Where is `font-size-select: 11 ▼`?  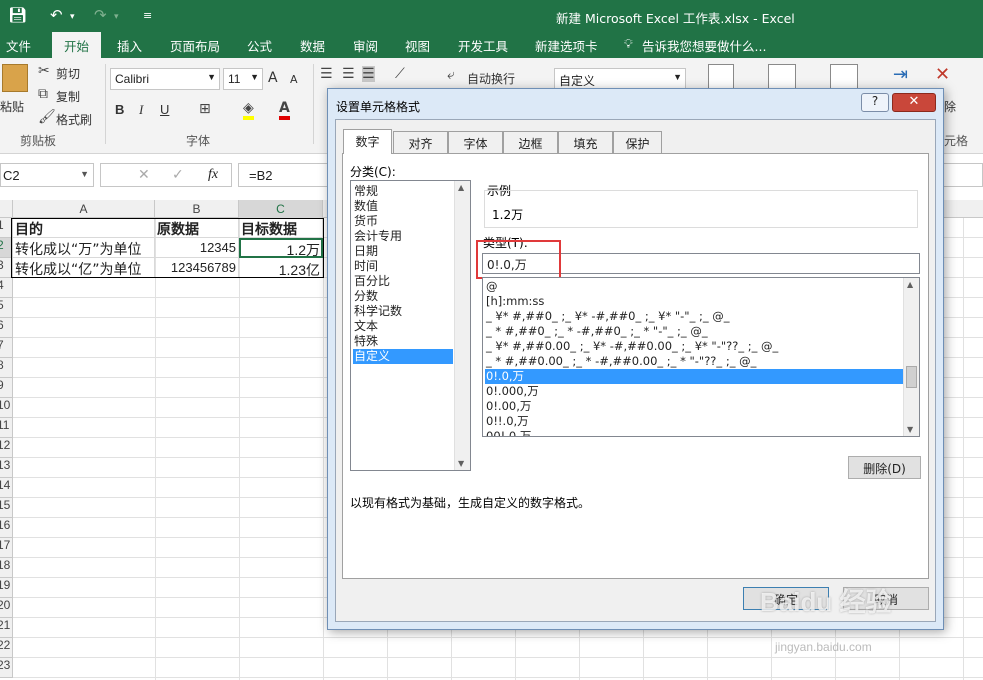
font-size-select: 11 ▼ is located at coordinates (243, 79).